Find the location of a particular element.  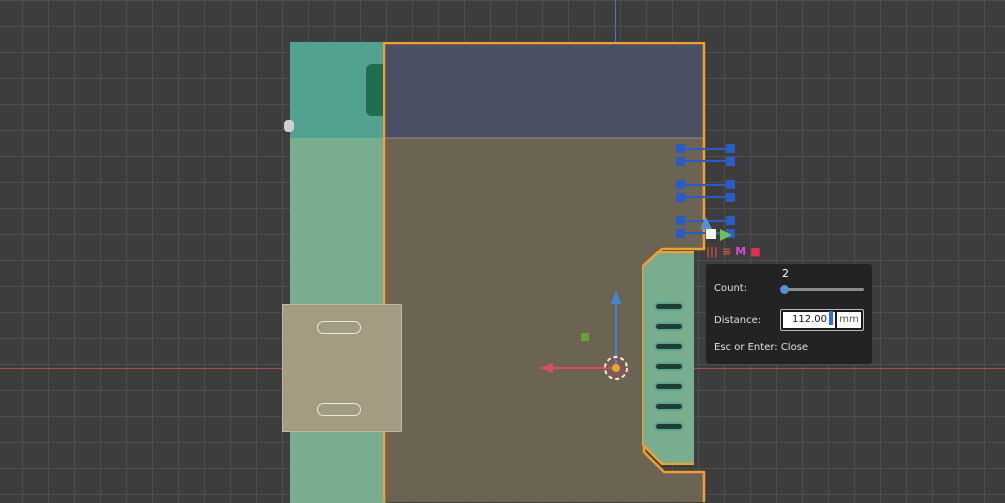

count-slider is located at coordinates (822, 289).